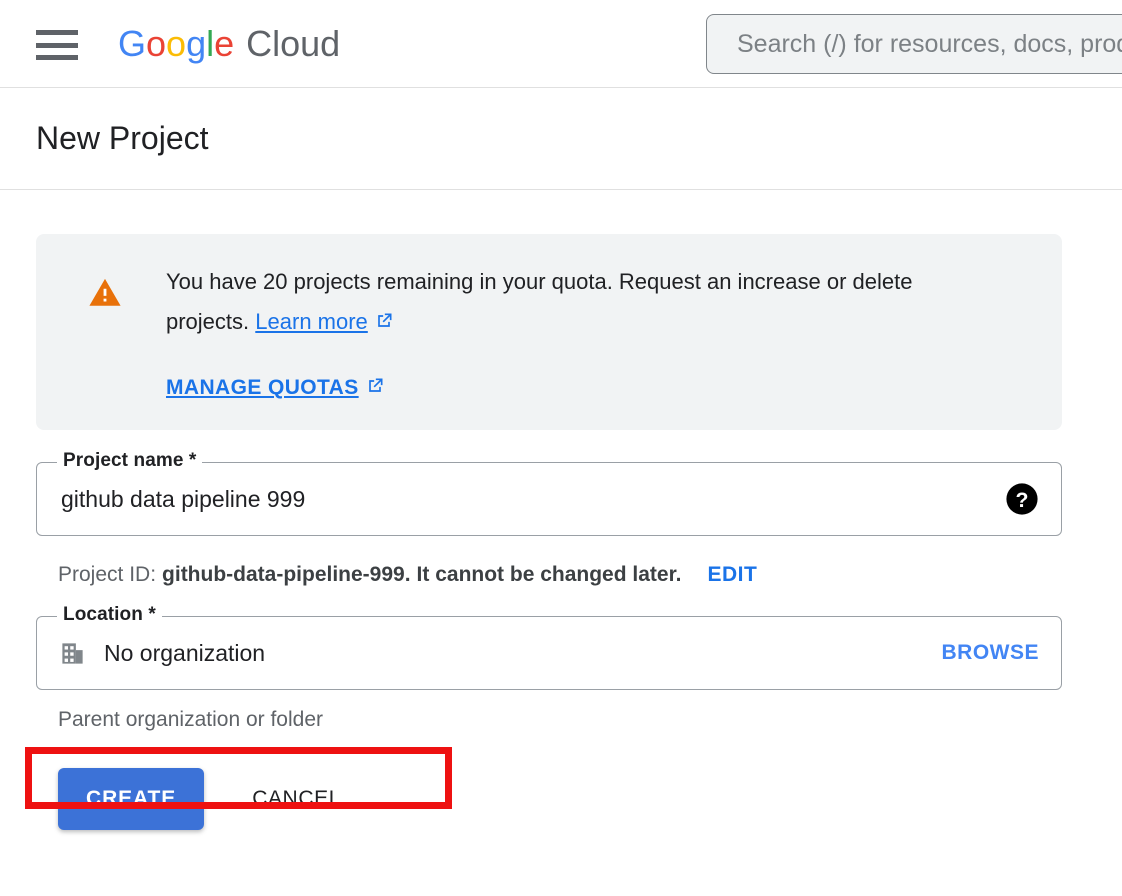 Image resolution: width=1122 pixels, height=896 pixels. I want to click on top-app-bar: Google Cloud, so click(561, 44).